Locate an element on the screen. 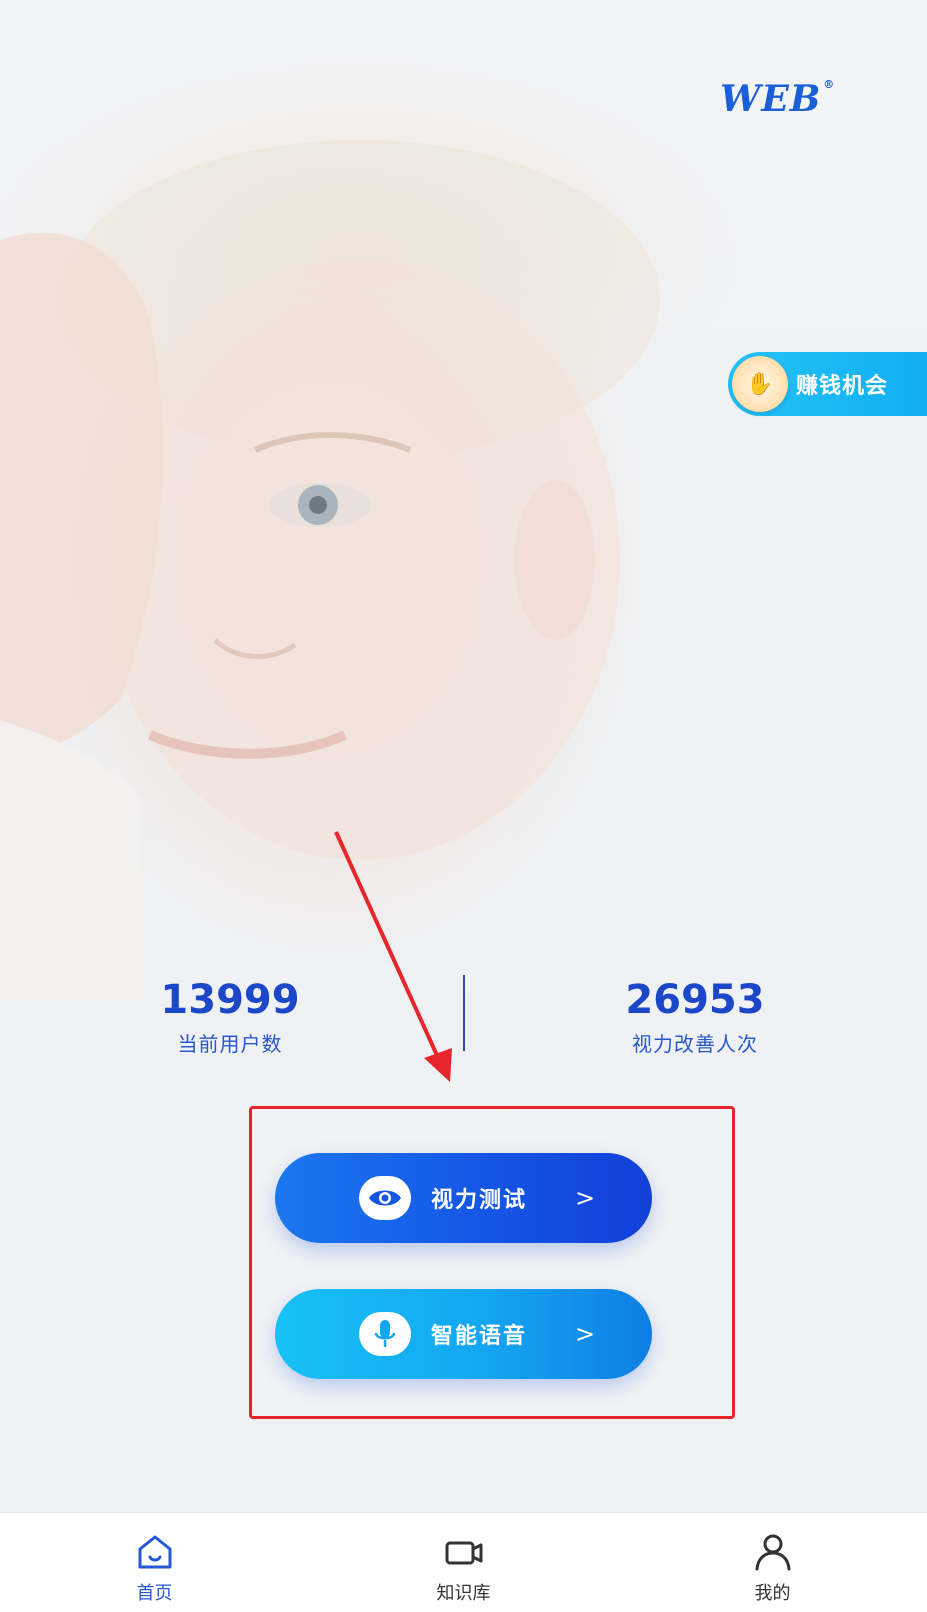  tab-home-label: 首页 is located at coordinates (154, 1593).